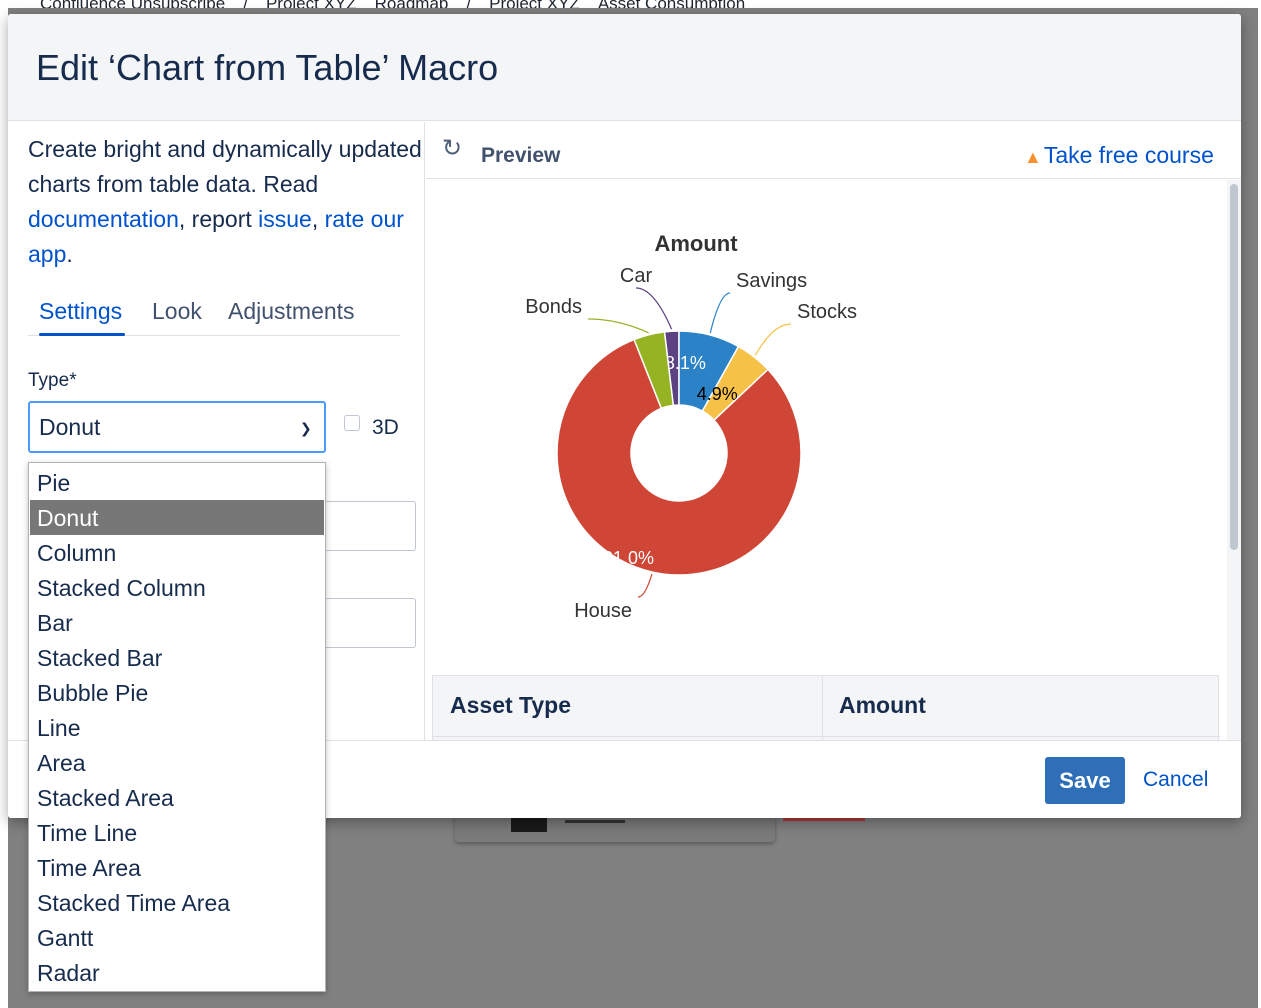 The image size is (1261, 1008). Describe the element at coordinates (833, 150) in the screenshot. I see `preview-header: ↻ Preview ▲Take free course` at that location.